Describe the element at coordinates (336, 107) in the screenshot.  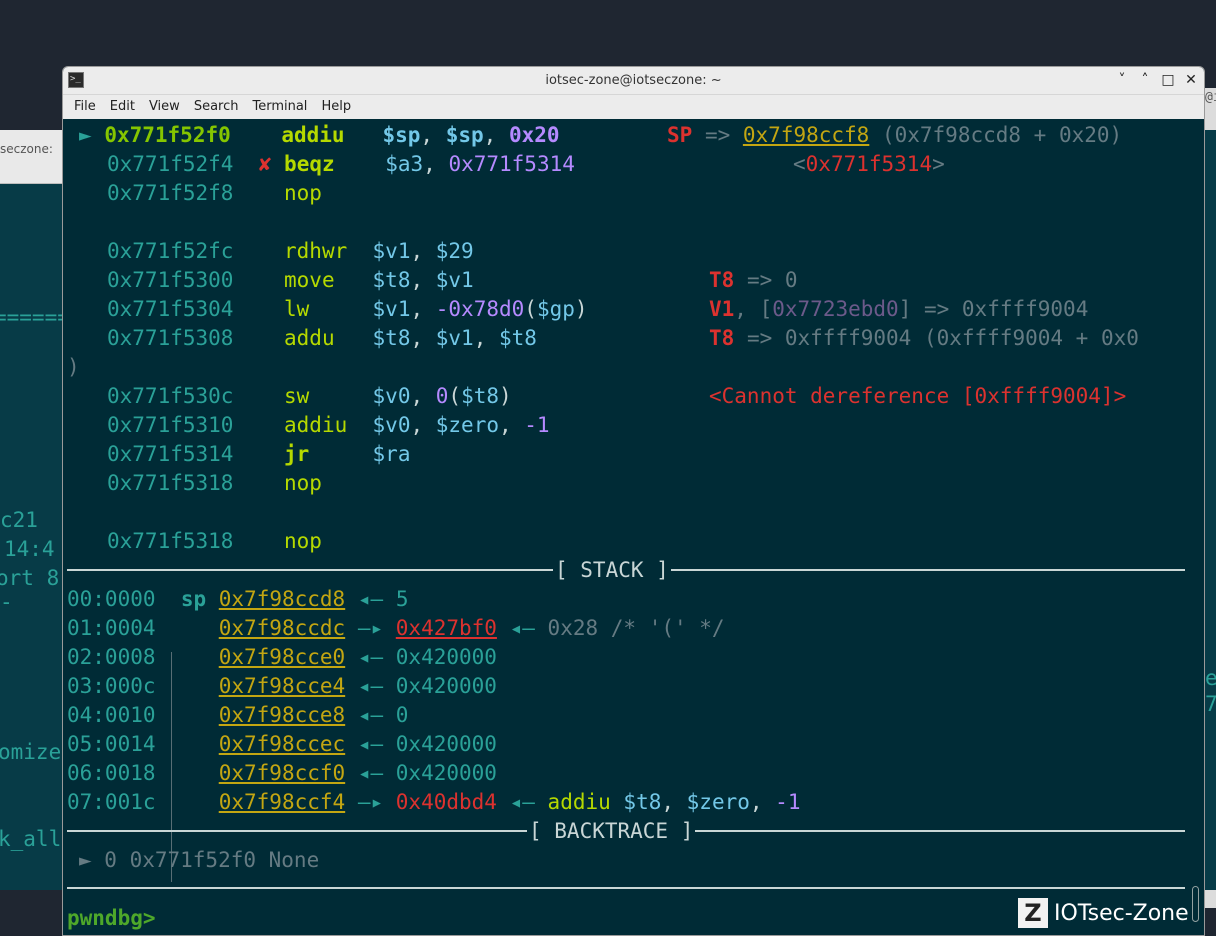
I see `menu-help: Help` at that location.